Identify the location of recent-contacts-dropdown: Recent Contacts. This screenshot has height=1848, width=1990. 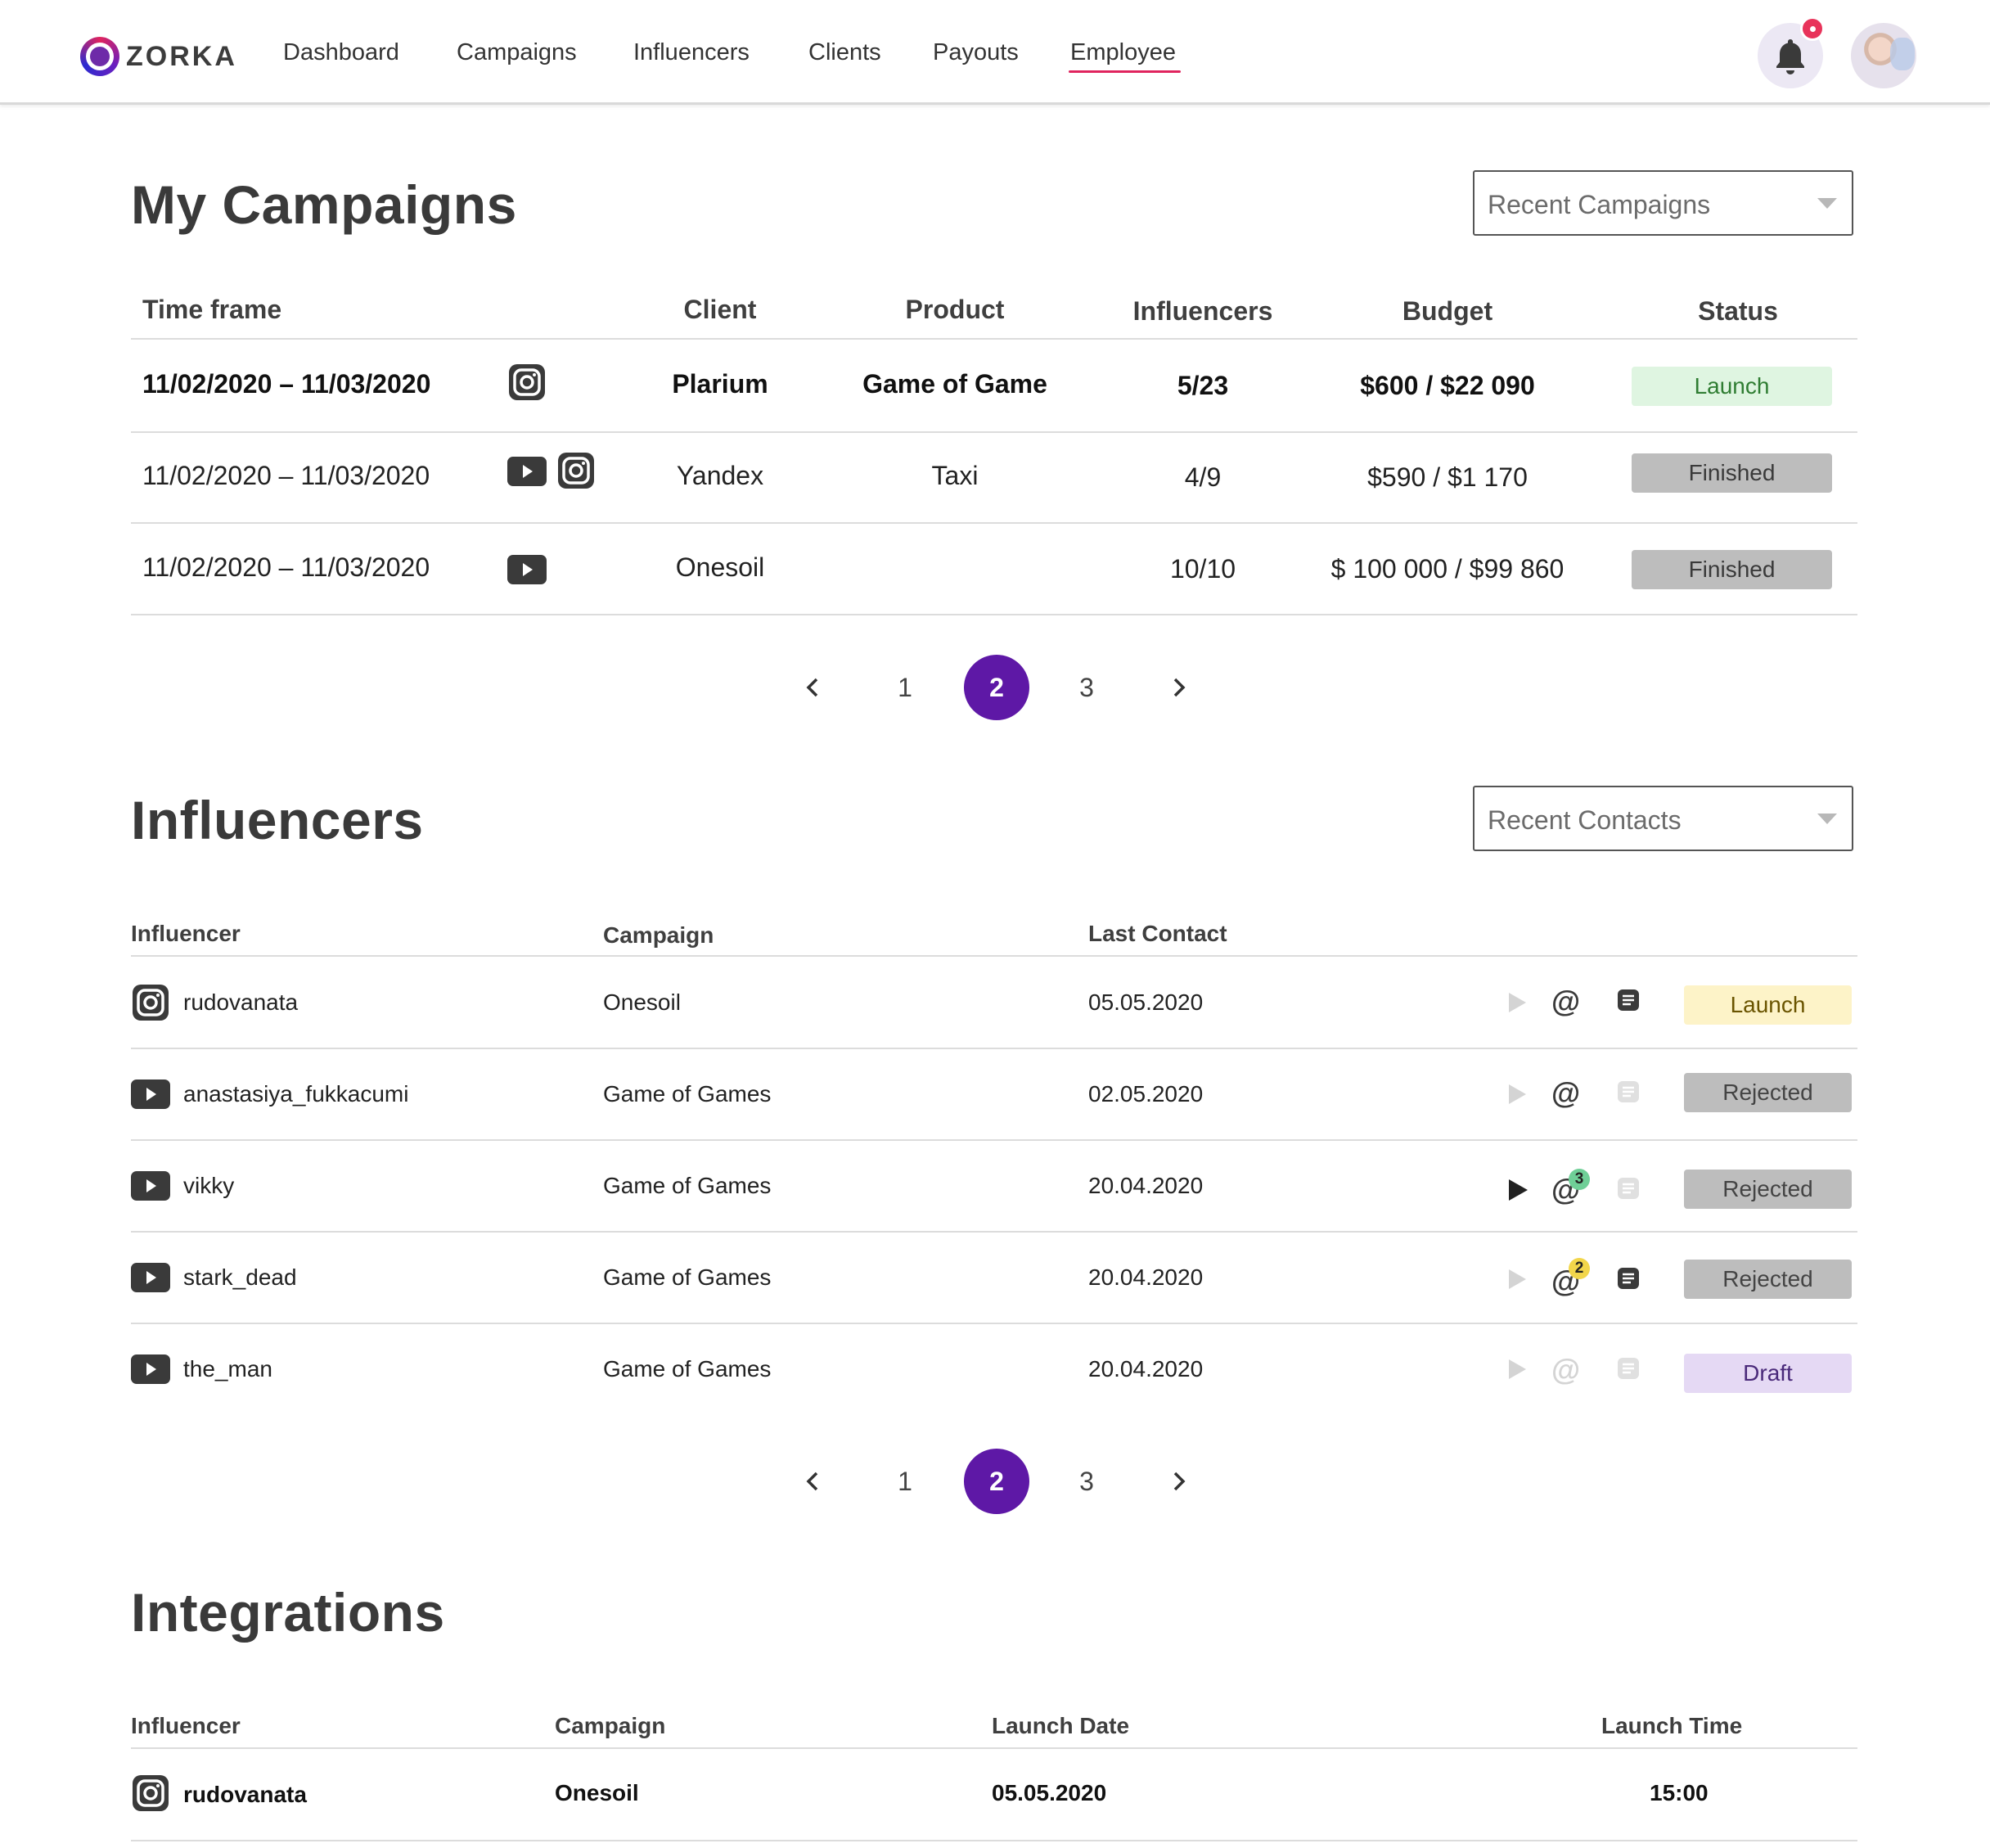
(1663, 818).